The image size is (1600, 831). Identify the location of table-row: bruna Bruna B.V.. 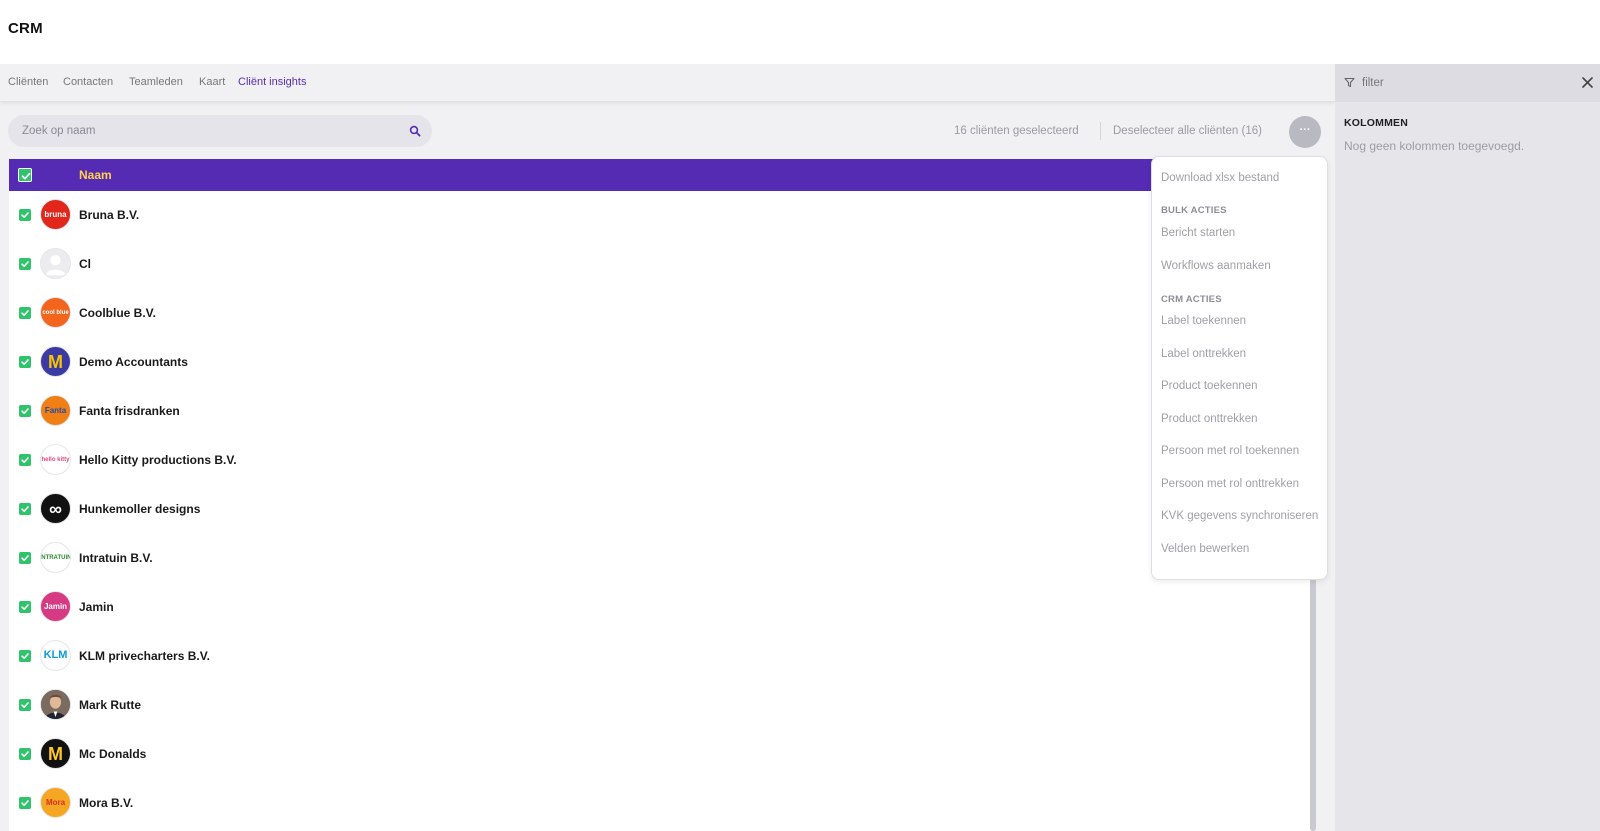
(660, 215).